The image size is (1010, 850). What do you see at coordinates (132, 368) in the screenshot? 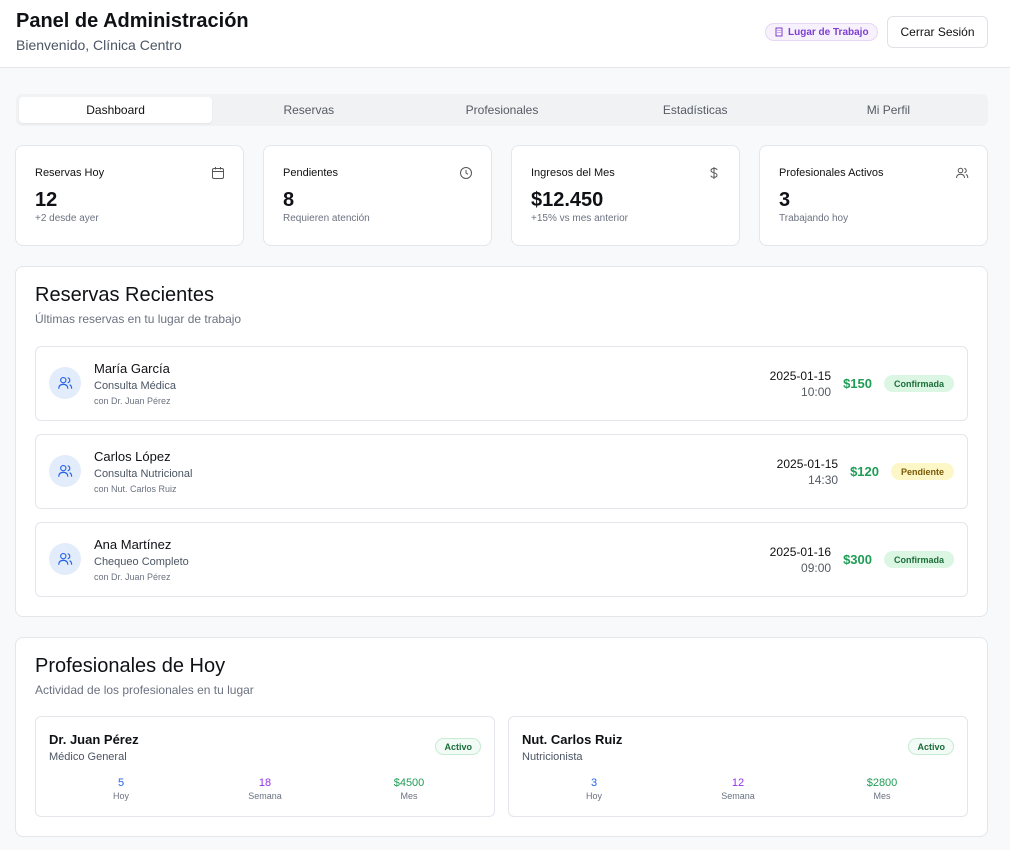
I see `client-name: María García` at bounding box center [132, 368].